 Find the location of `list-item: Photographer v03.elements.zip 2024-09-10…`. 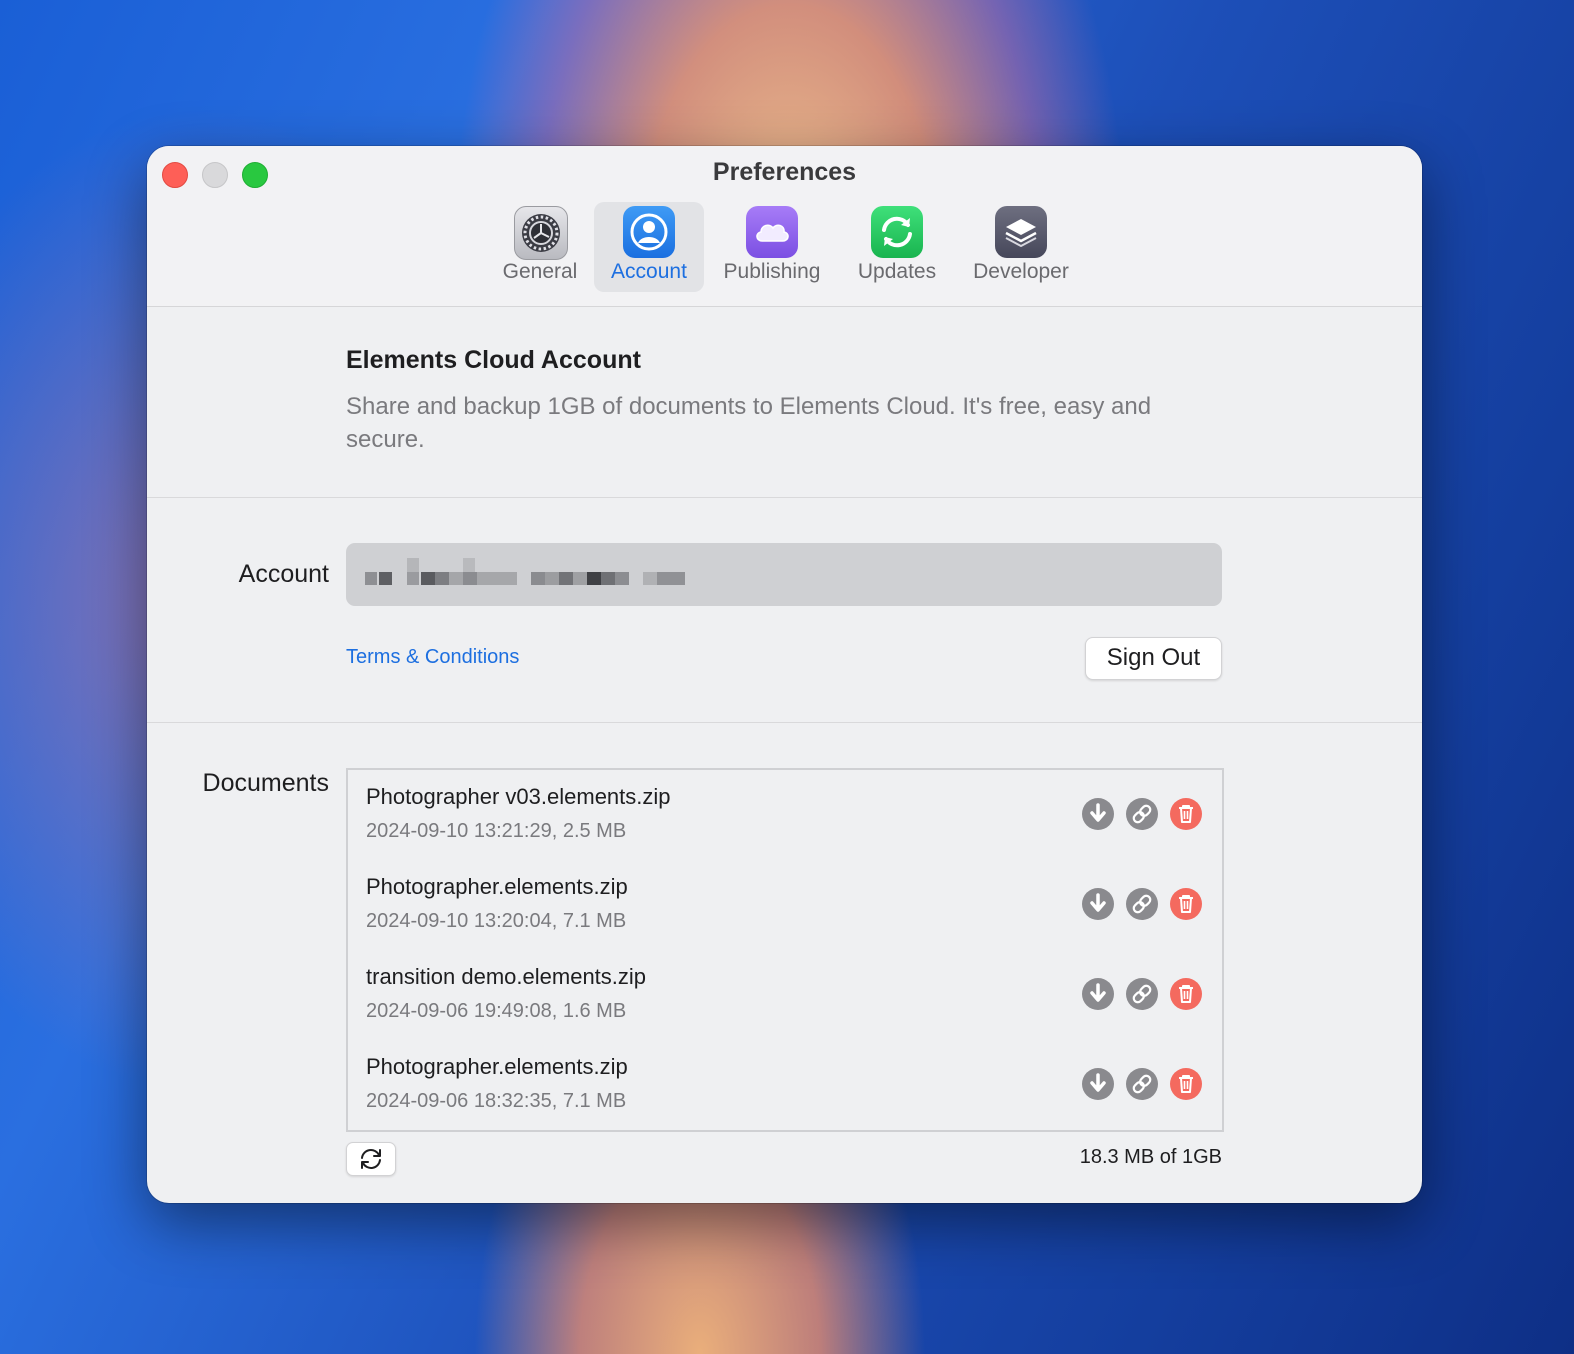

list-item: Photographer v03.elements.zip 2024-09-10… is located at coordinates (785, 815).